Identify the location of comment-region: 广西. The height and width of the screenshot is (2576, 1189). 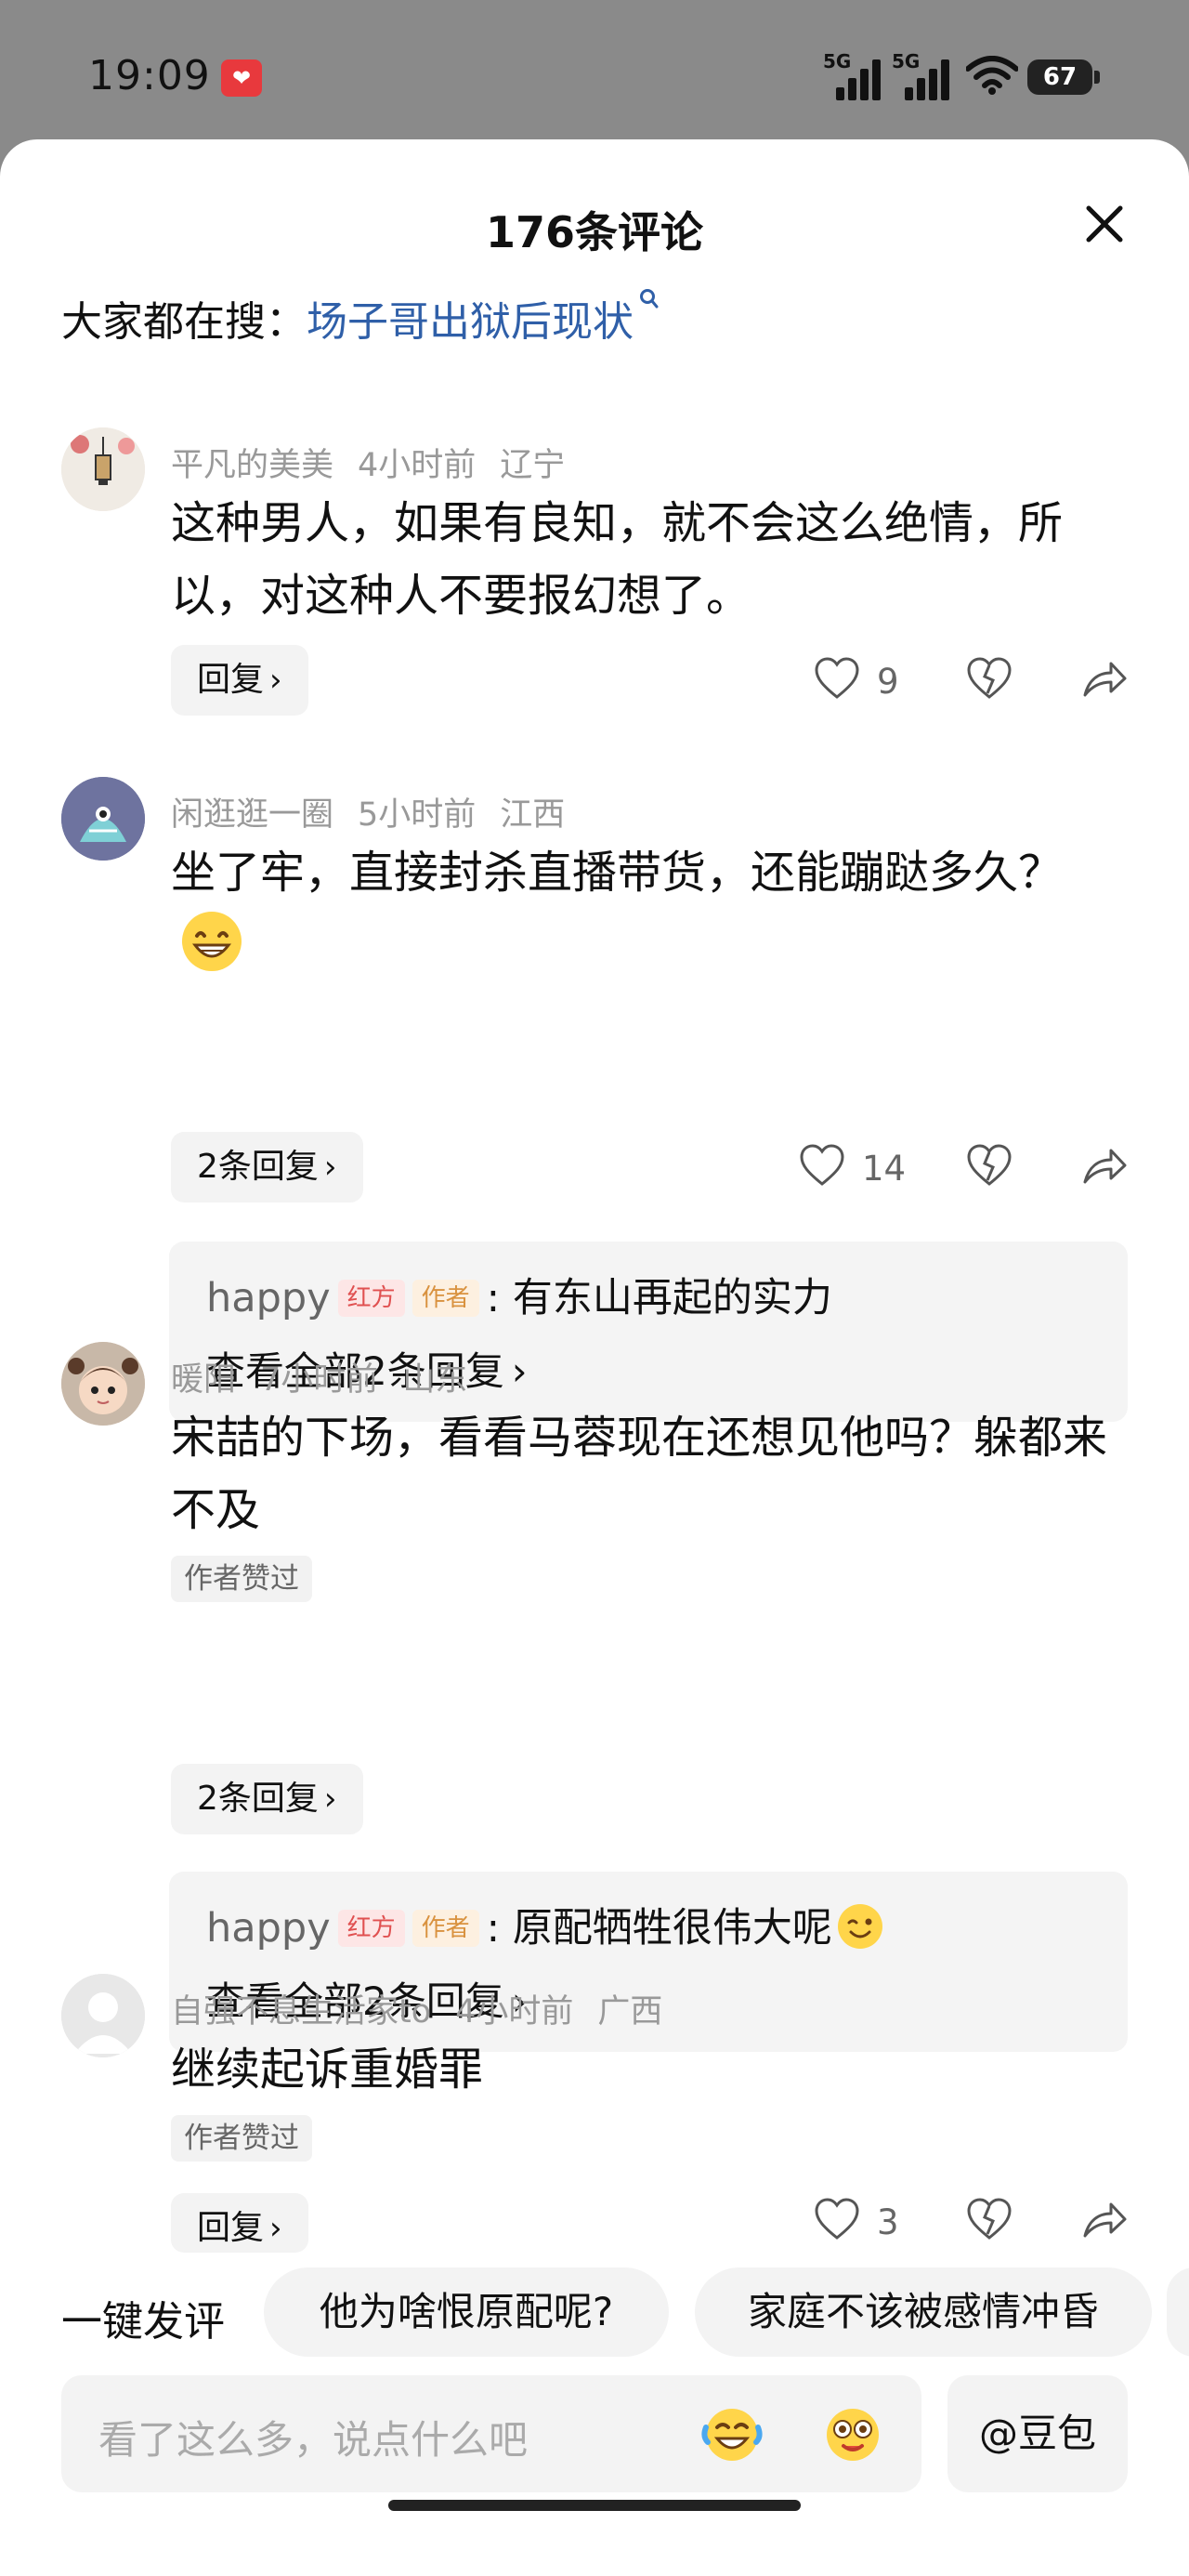
(630, 2012).